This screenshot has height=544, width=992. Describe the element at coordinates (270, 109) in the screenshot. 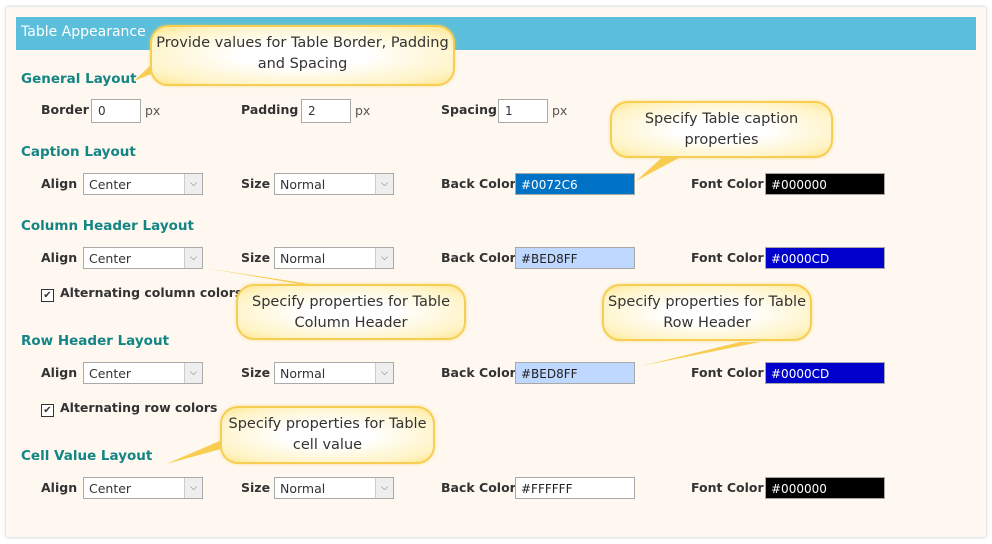

I see `padding-label: Padding` at that location.